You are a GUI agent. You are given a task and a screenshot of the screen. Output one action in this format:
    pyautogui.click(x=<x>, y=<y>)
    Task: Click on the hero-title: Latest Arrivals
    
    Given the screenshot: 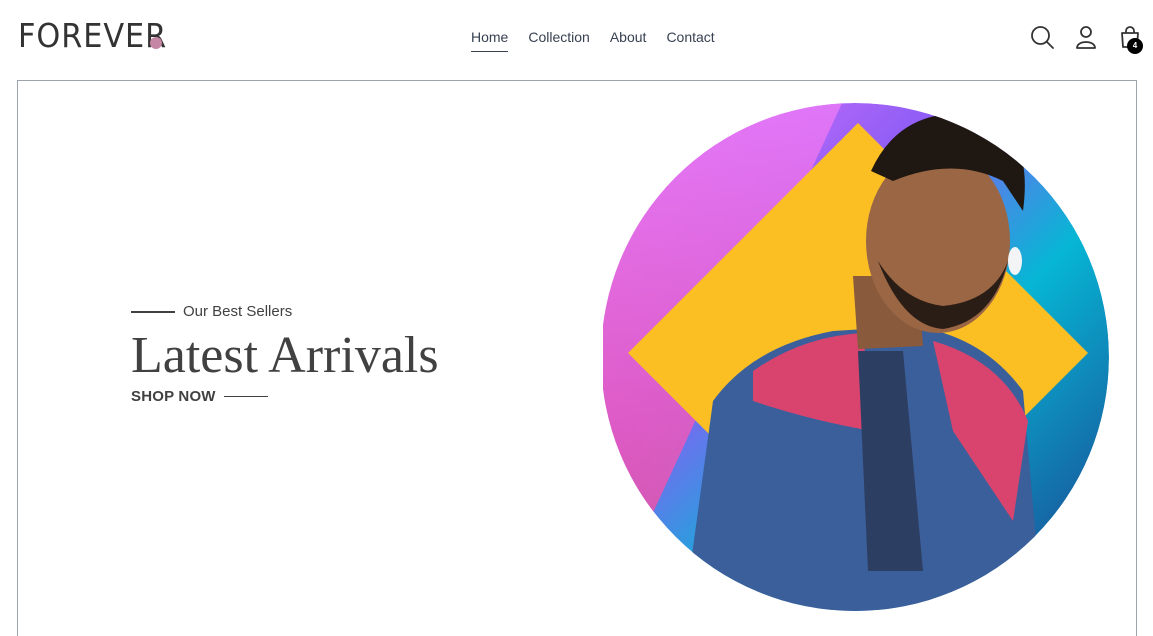 What is the action you would take?
    pyautogui.click(x=285, y=355)
    